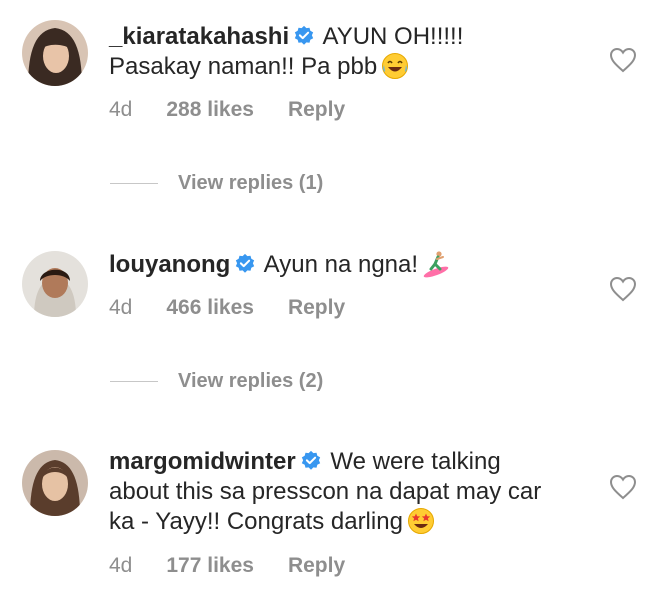 The width and height of the screenshot is (660, 600). Describe the element at coordinates (202, 461) in the screenshot. I see `comment-username: margomidwinter` at that location.